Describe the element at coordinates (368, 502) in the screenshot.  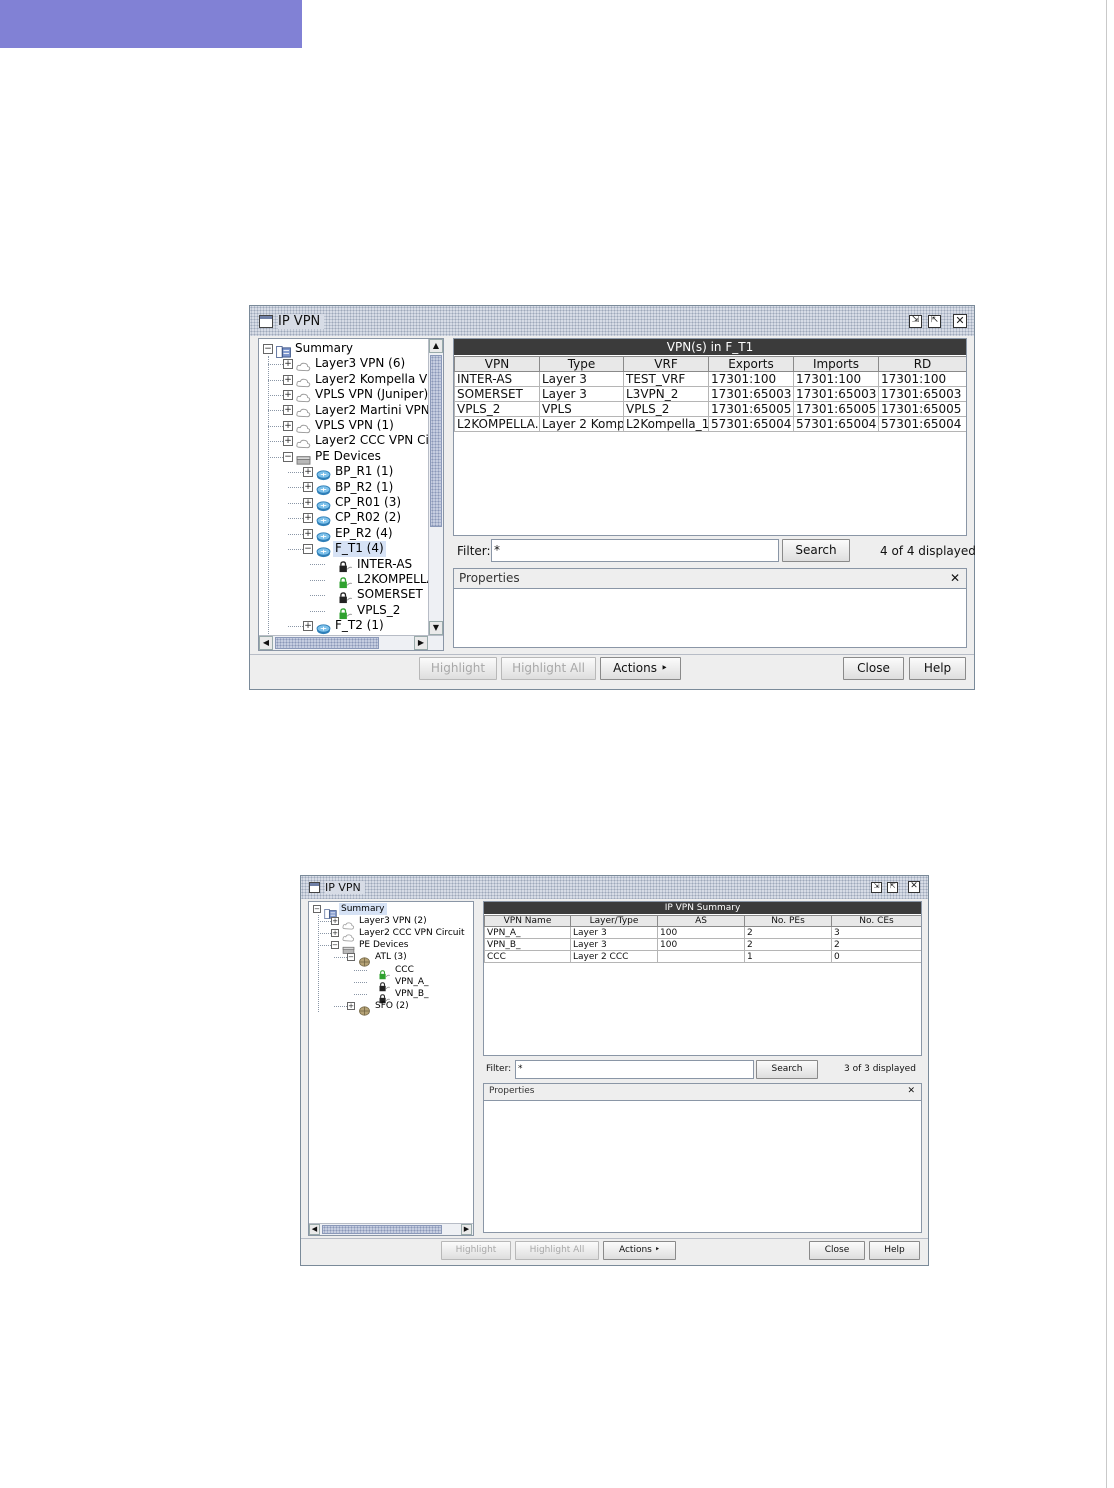
I see `tree-node: CP_R01 (3)` at that location.